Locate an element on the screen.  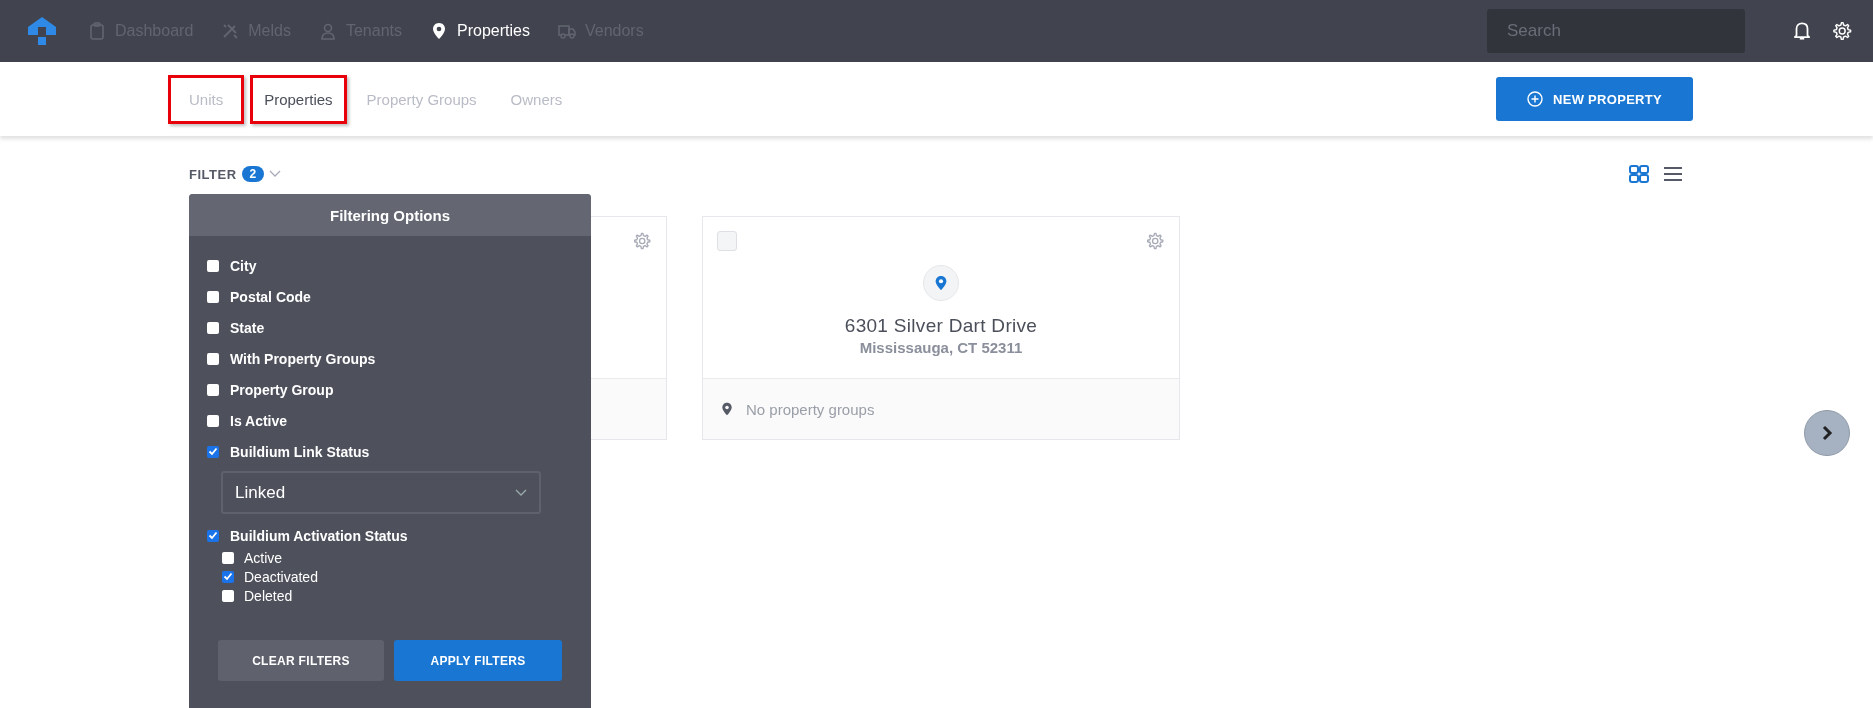
filter-option-label: State is located at coordinates (247, 327).